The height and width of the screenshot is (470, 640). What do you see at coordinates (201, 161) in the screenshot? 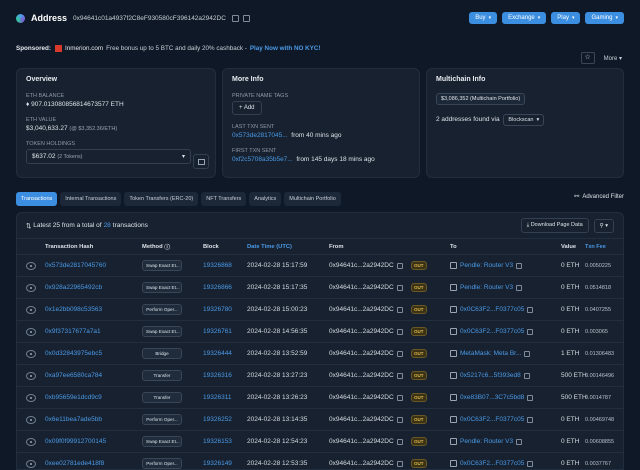
I see `token-portfolio-button` at bounding box center [201, 161].